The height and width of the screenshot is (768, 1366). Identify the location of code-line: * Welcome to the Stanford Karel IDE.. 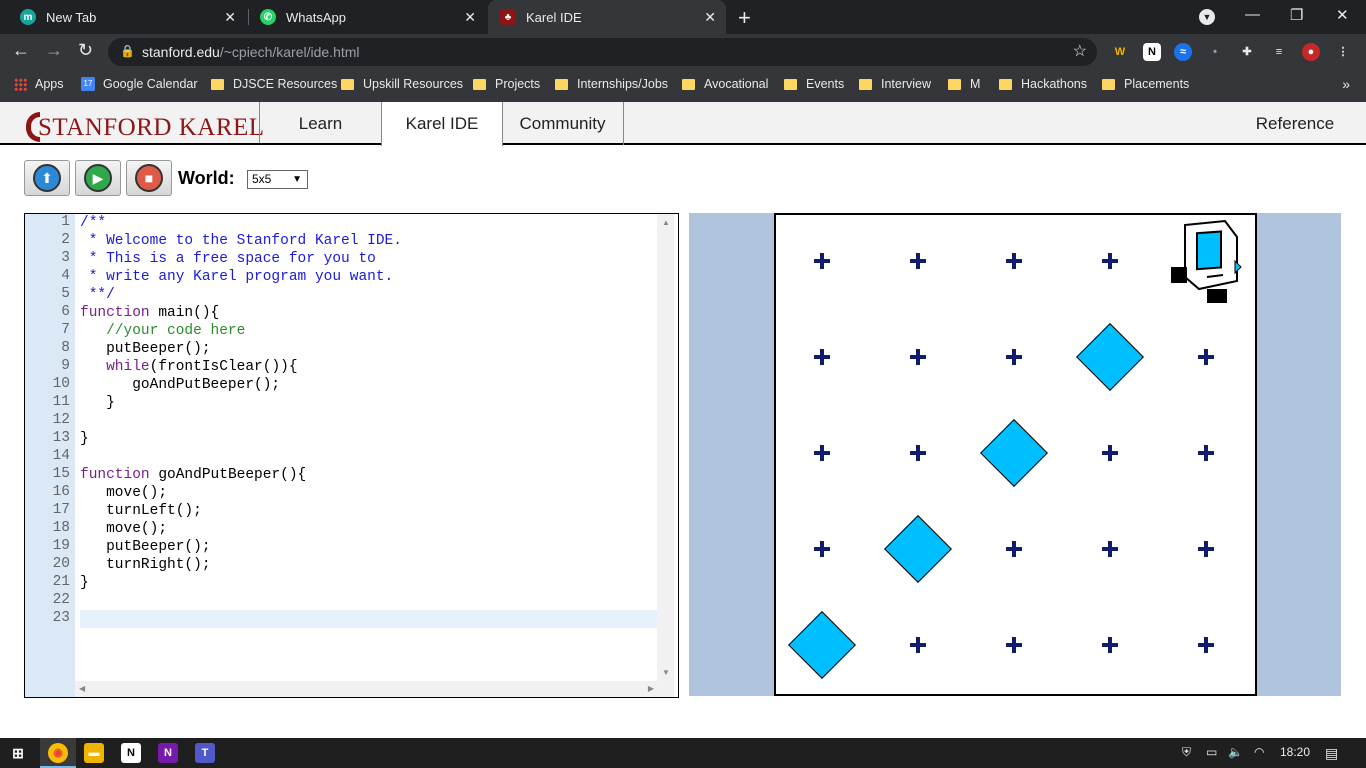
(241, 241).